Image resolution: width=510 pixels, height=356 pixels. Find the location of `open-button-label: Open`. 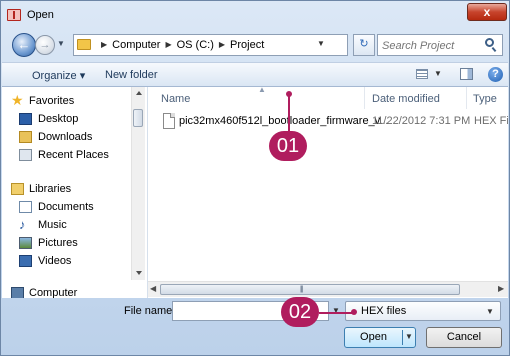

open-button-label: Open is located at coordinates (373, 337).